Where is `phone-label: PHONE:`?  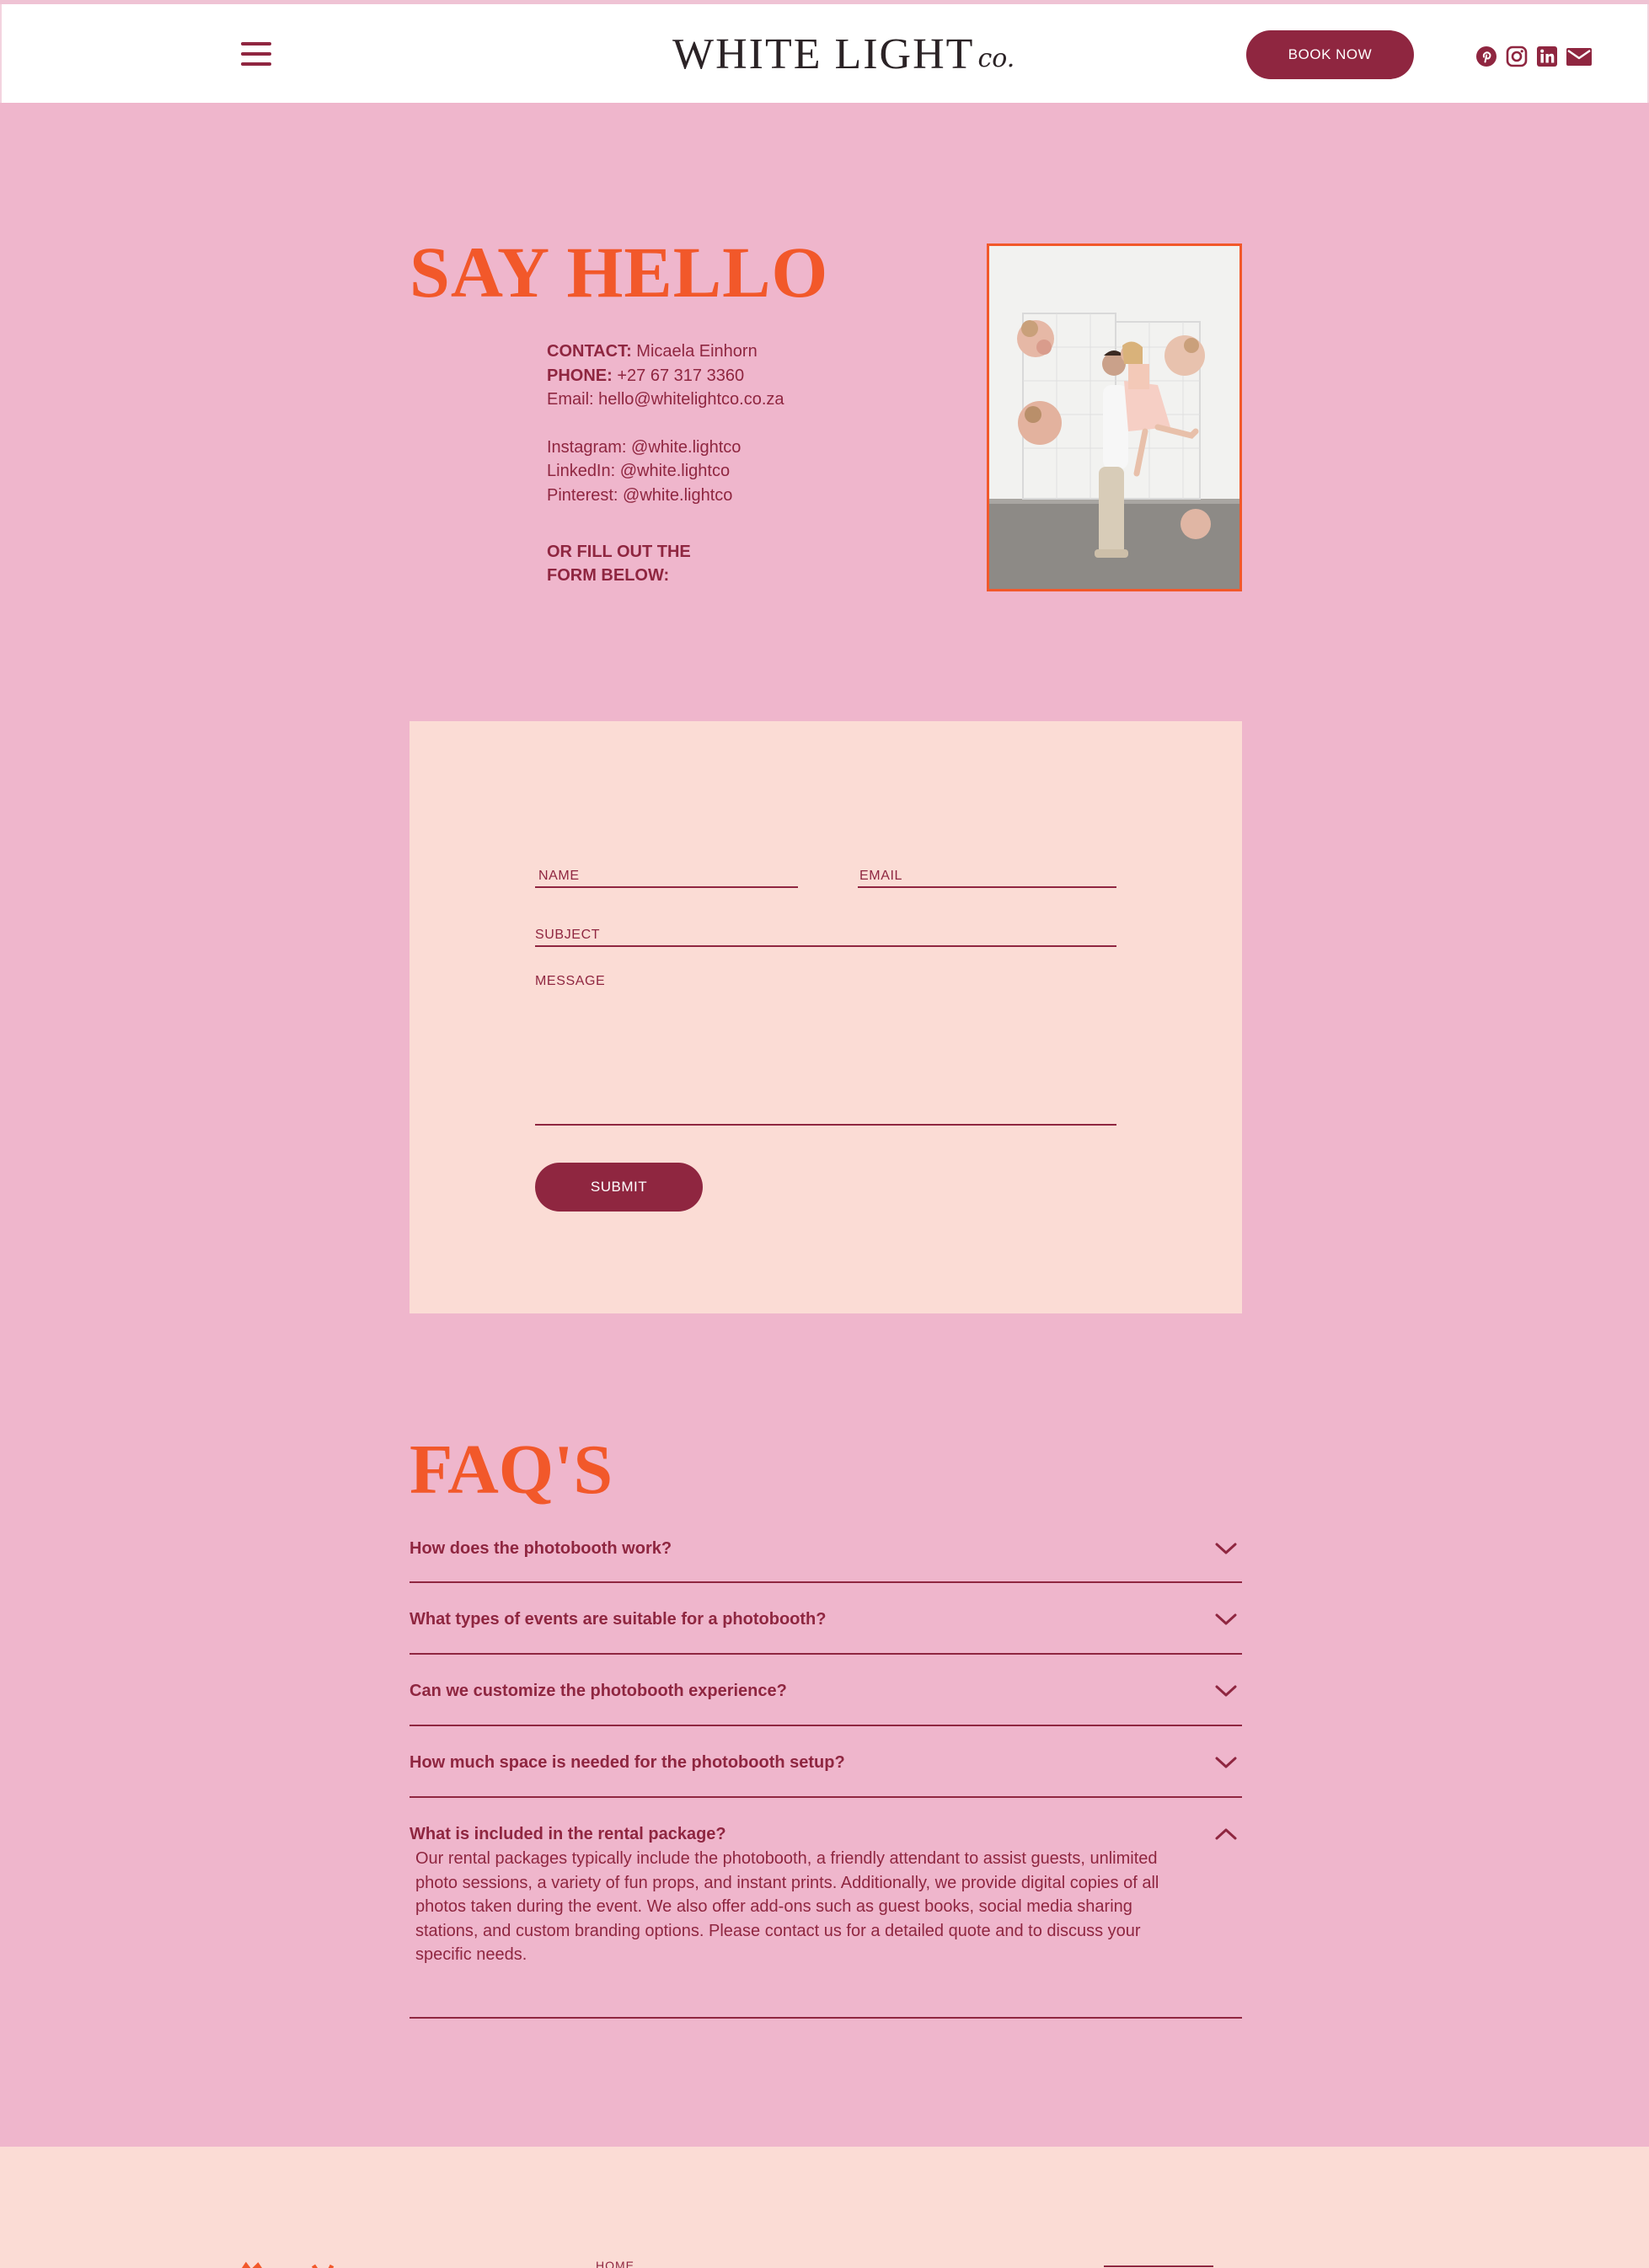 phone-label: PHONE: is located at coordinates (580, 376).